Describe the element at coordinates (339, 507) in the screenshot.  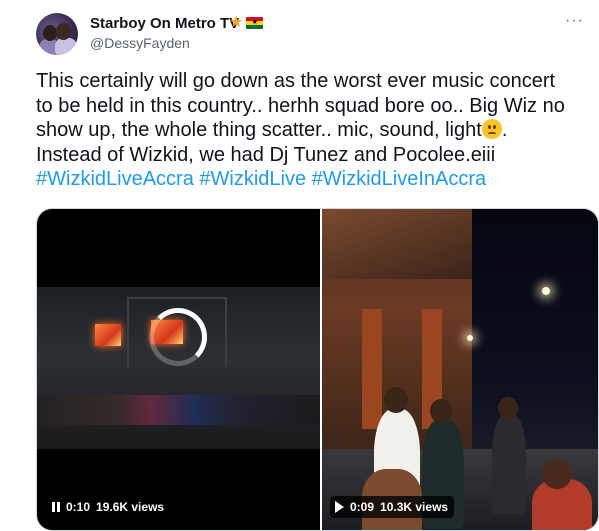
I see `play-icon` at that location.